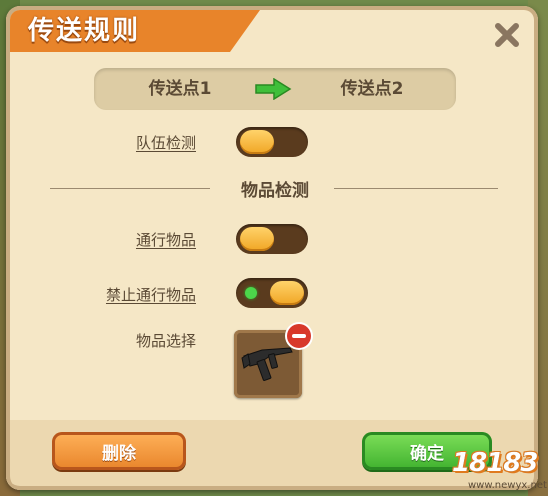 Image resolution: width=548 pixels, height=496 pixels. I want to click on divider-right, so click(416, 188).